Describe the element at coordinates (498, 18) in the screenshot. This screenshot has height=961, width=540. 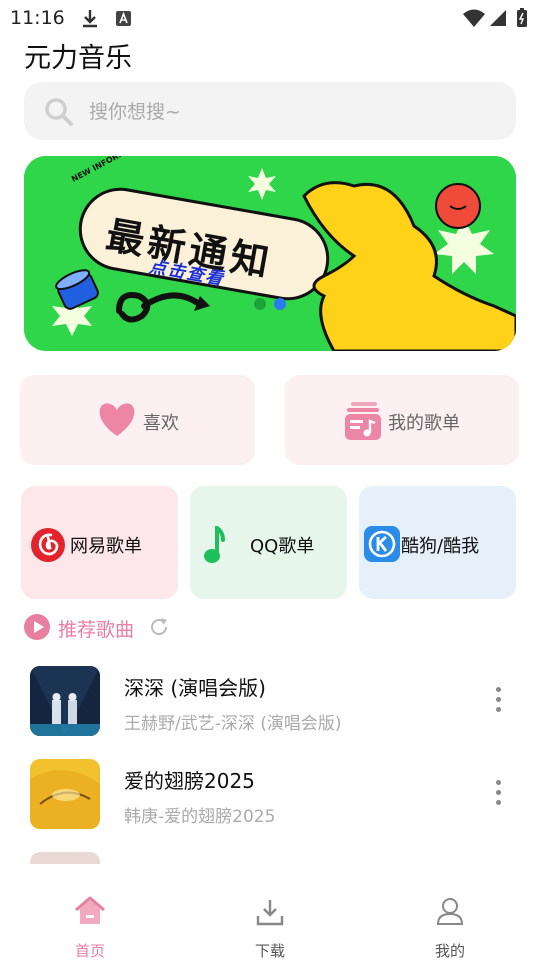
I see `signal-icon` at that location.